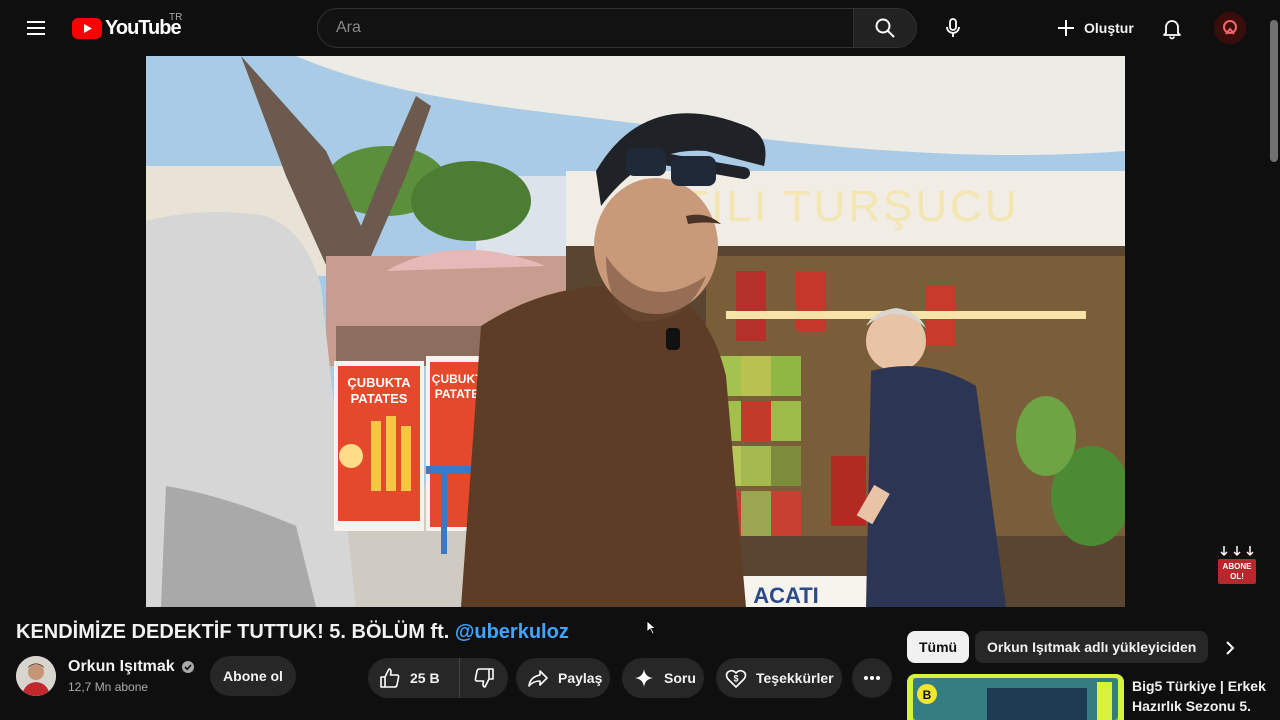 The width and height of the screenshot is (1280, 720). I want to click on subscribe-watermark: ABONE OL!, so click(1237, 566).